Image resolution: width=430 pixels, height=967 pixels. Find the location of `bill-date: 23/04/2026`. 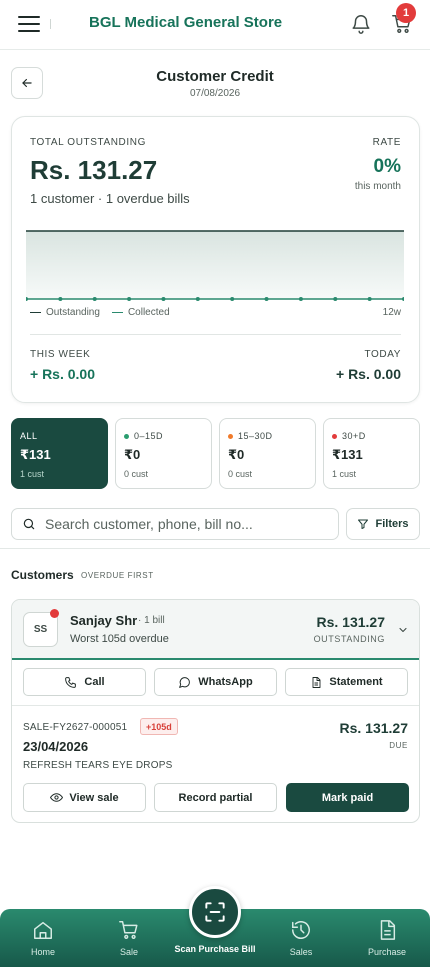

bill-date: 23/04/2026 is located at coordinates (56, 746).